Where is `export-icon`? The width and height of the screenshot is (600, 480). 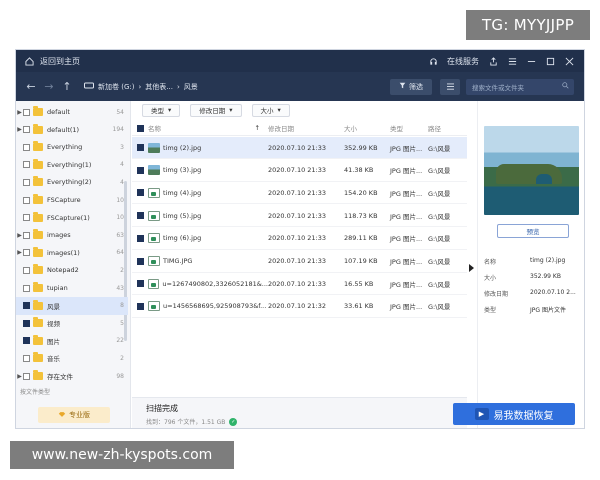
export-icon is located at coordinates (493, 61).